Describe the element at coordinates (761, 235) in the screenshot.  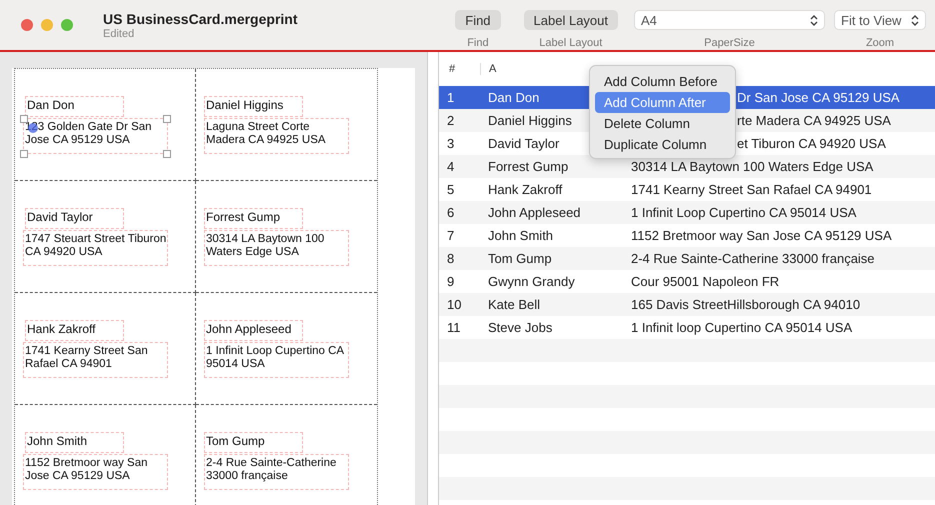
I see `table-cell: 1152 Bretmoor way San Jose CA 95129 USA` at that location.